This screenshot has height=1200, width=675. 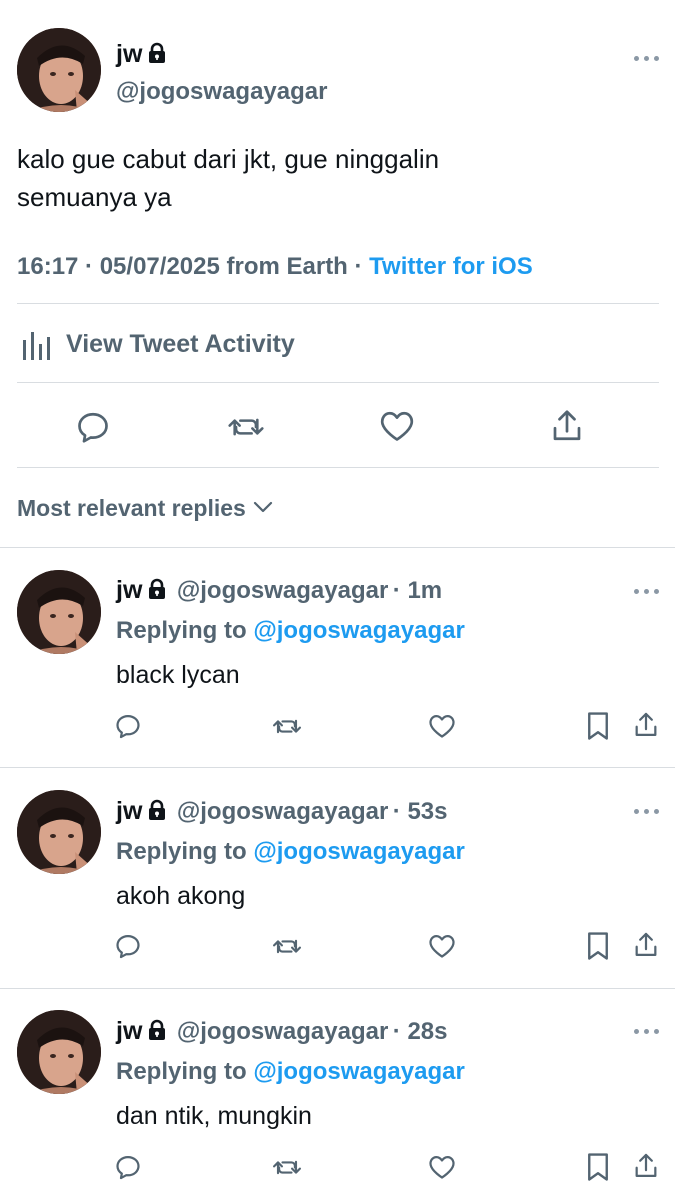 What do you see at coordinates (182, 266) in the screenshot?
I see `timestamp: 16:17 · 05/07/2025 from Earth` at bounding box center [182, 266].